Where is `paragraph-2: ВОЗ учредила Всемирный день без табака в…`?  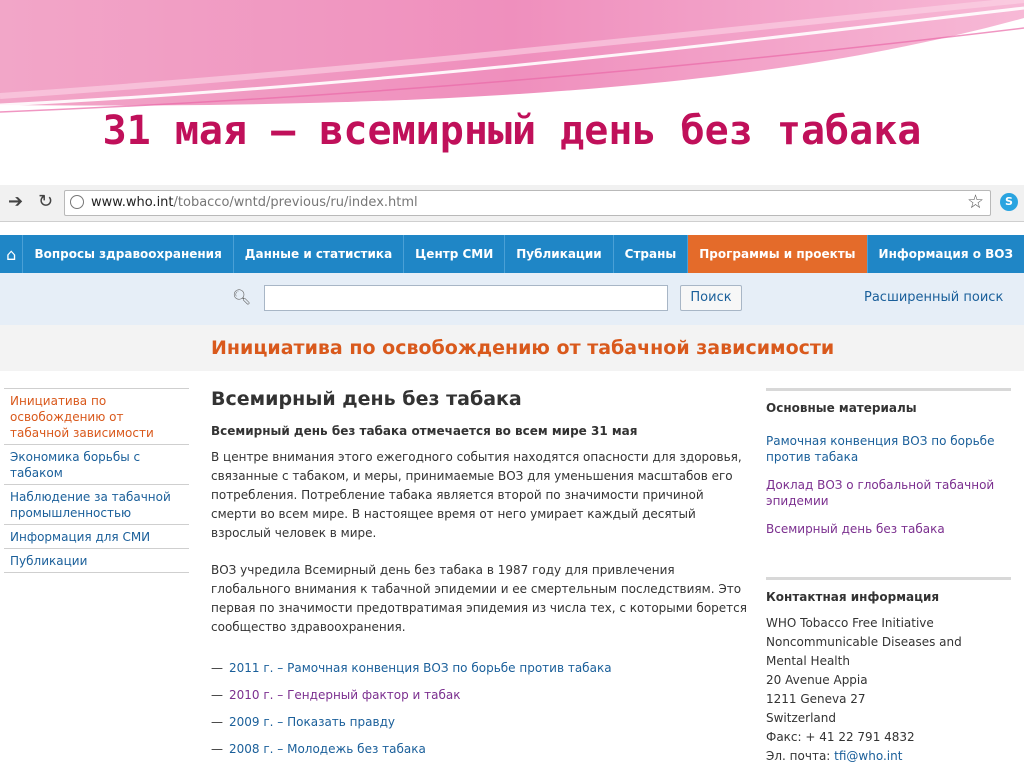 paragraph-2: ВОЗ учредила Всемирный день без табака в… is located at coordinates (479, 598).